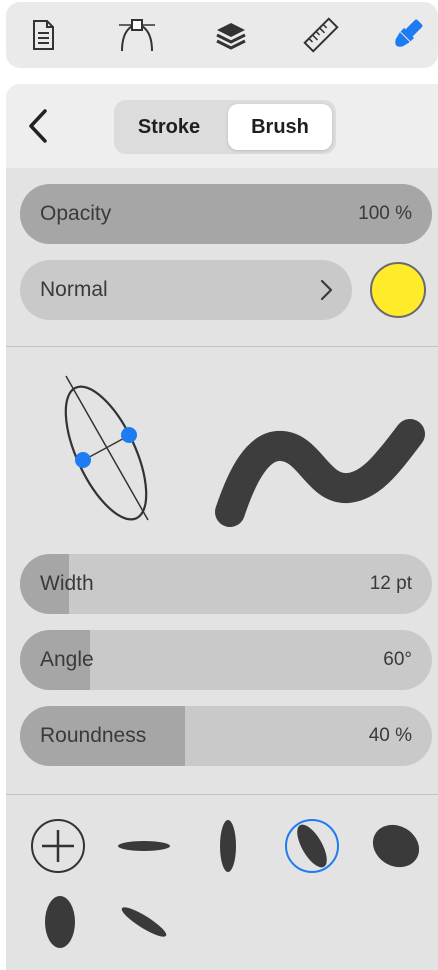 Image resolution: width=438 pixels, height=970 pixels. I want to click on document-tool-button, so click(43, 35).